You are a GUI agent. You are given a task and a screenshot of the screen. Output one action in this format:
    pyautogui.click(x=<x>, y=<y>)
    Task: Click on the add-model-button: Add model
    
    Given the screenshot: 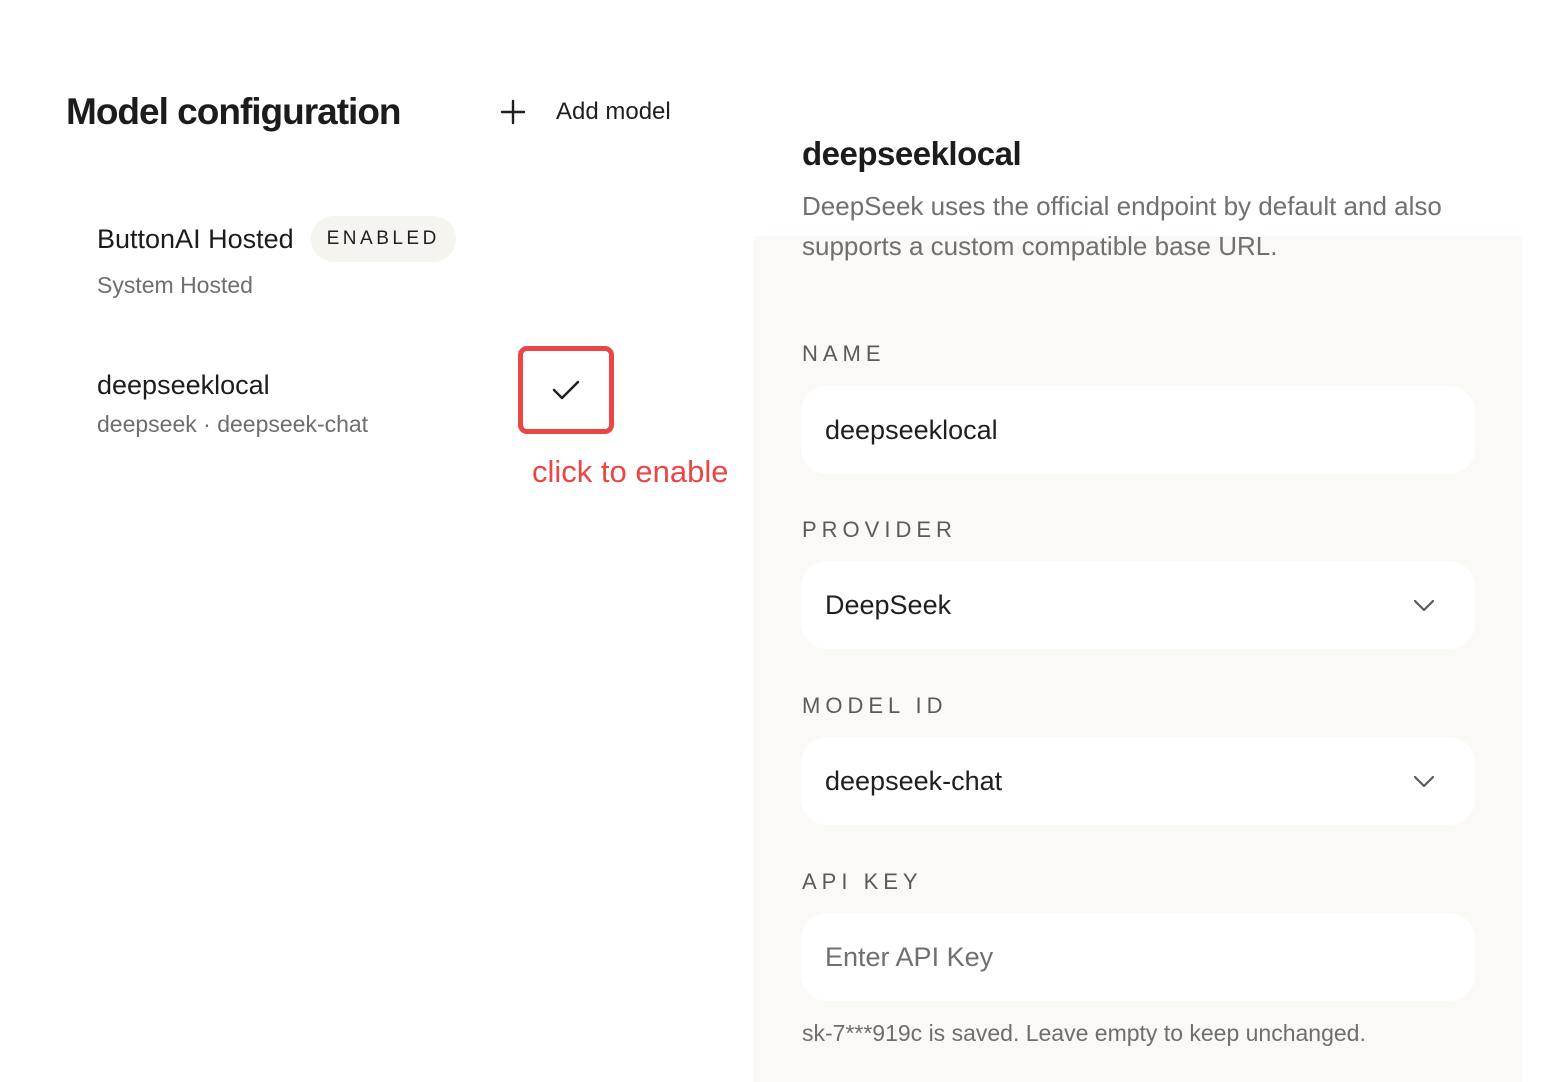 What is the action you would take?
    pyautogui.click(x=583, y=112)
    